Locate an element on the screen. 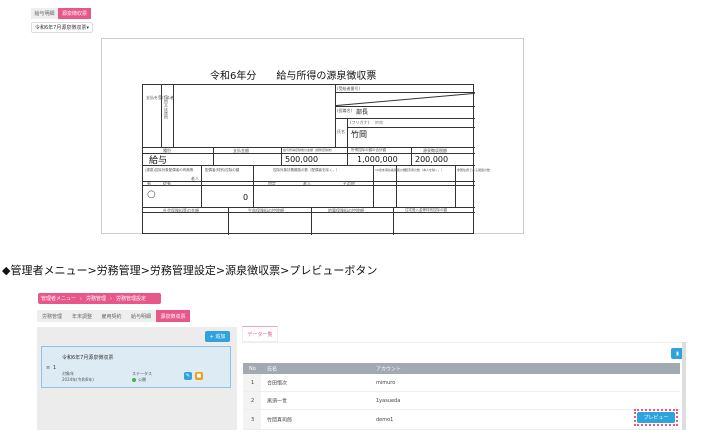  label-total-deduction: 所得控除の額の合計額 is located at coordinates (368, 150).